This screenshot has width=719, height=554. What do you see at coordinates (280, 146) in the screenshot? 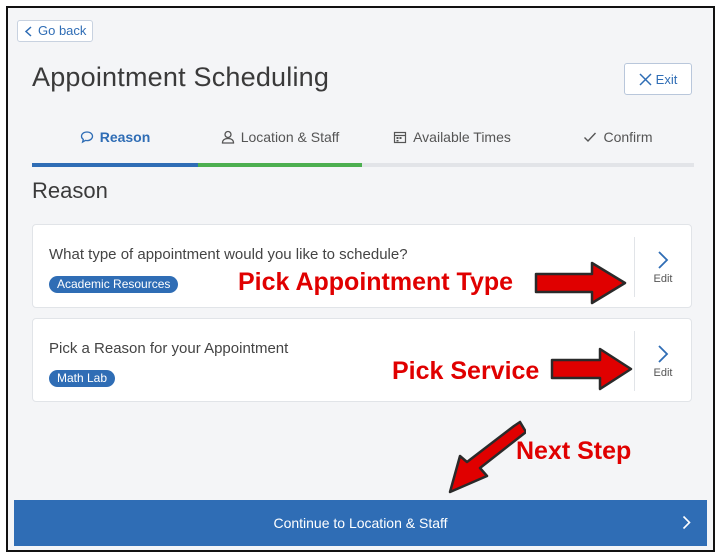
I see `tab-location-staff: Location & Staff` at bounding box center [280, 146].